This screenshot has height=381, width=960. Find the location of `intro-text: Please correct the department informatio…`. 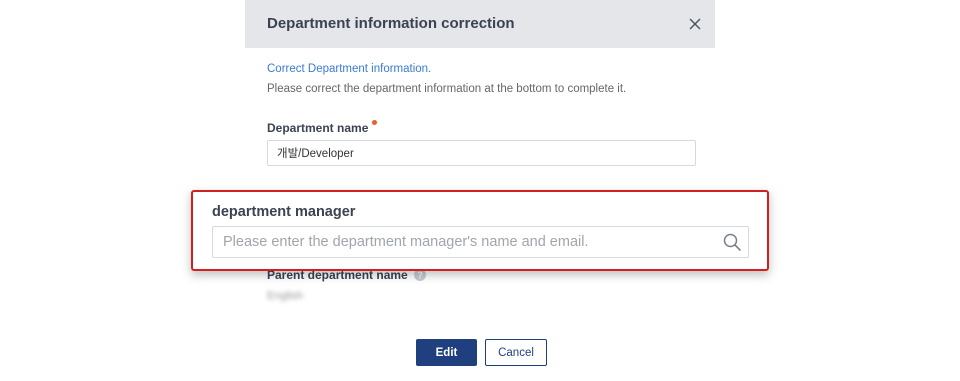

intro-text: Please correct the department informatio… is located at coordinates (447, 89).